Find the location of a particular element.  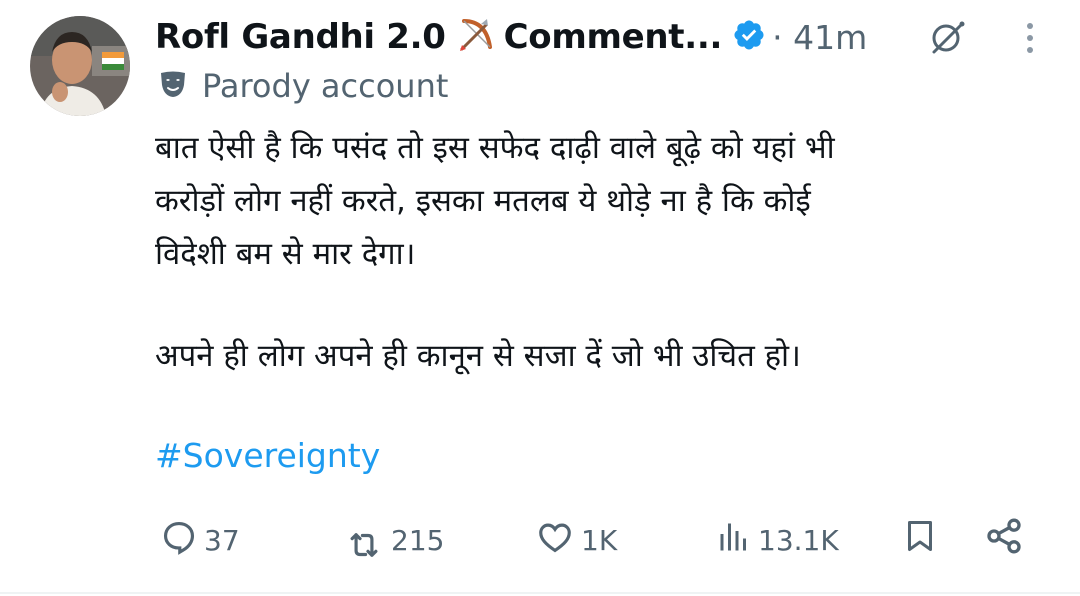

hashtag-link: #Sovereignty is located at coordinates (267, 455).